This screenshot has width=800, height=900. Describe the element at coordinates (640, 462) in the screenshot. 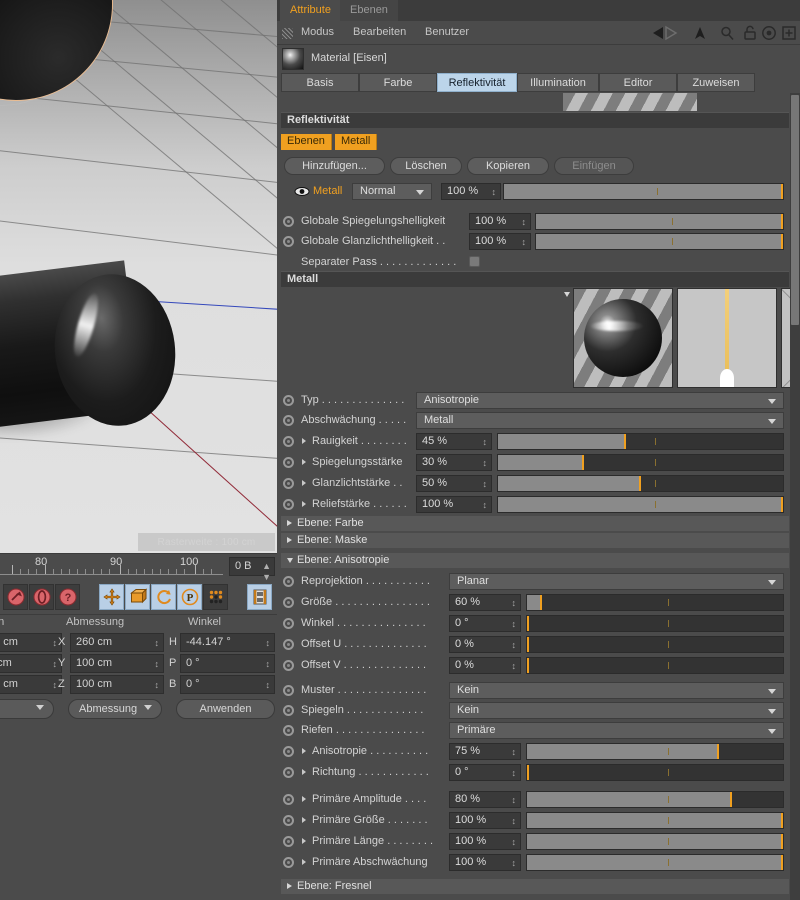

I see `spiegelungsstaerke-slider` at that location.